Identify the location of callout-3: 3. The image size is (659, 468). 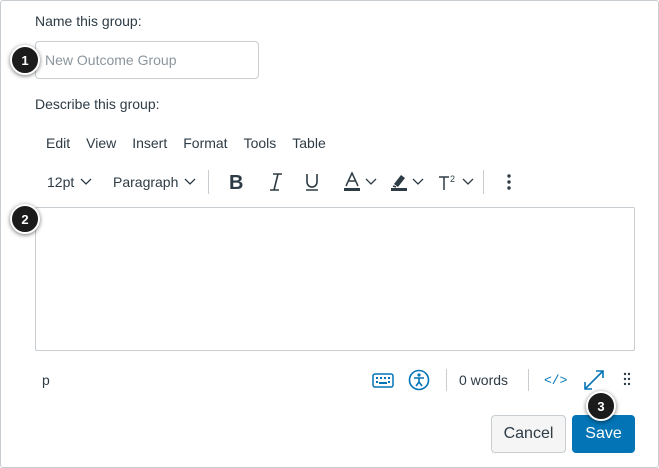
(601, 406).